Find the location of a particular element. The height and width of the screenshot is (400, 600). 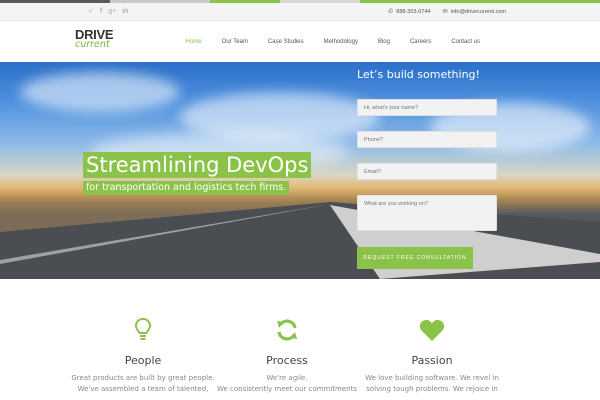

phone-number: 888-303-0744 is located at coordinates (413, 12).